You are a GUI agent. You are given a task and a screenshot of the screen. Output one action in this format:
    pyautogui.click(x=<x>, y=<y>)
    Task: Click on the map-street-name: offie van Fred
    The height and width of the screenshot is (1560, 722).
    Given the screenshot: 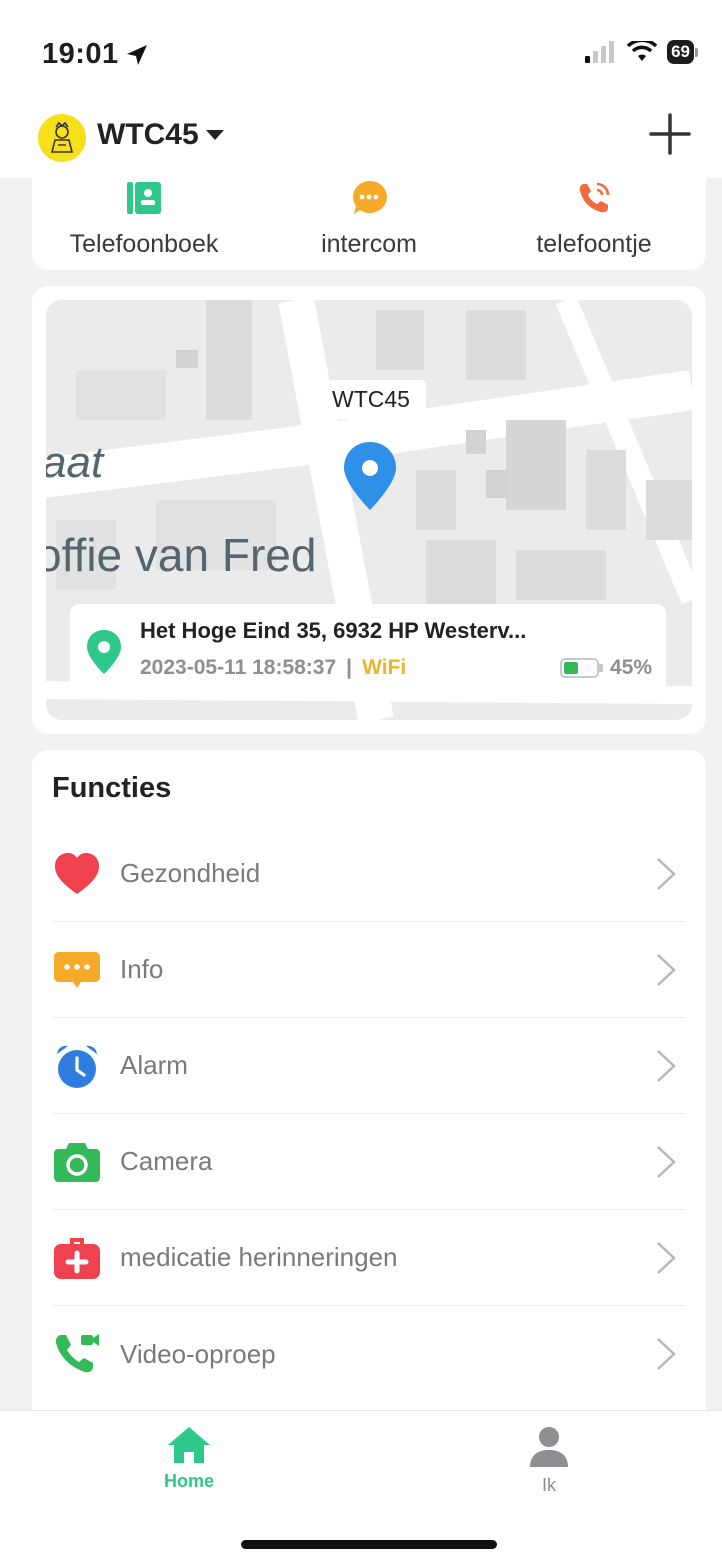 What is the action you would take?
    pyautogui.click(x=181, y=555)
    